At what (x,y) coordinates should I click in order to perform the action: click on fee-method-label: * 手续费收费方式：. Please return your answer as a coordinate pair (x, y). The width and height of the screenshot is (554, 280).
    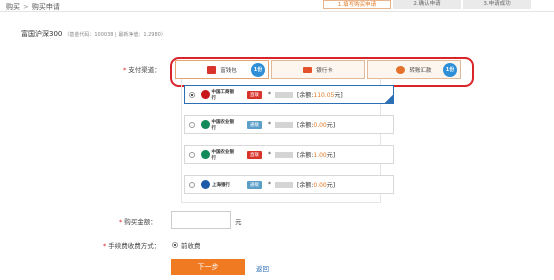
    Looking at the image, I should click on (132, 246).